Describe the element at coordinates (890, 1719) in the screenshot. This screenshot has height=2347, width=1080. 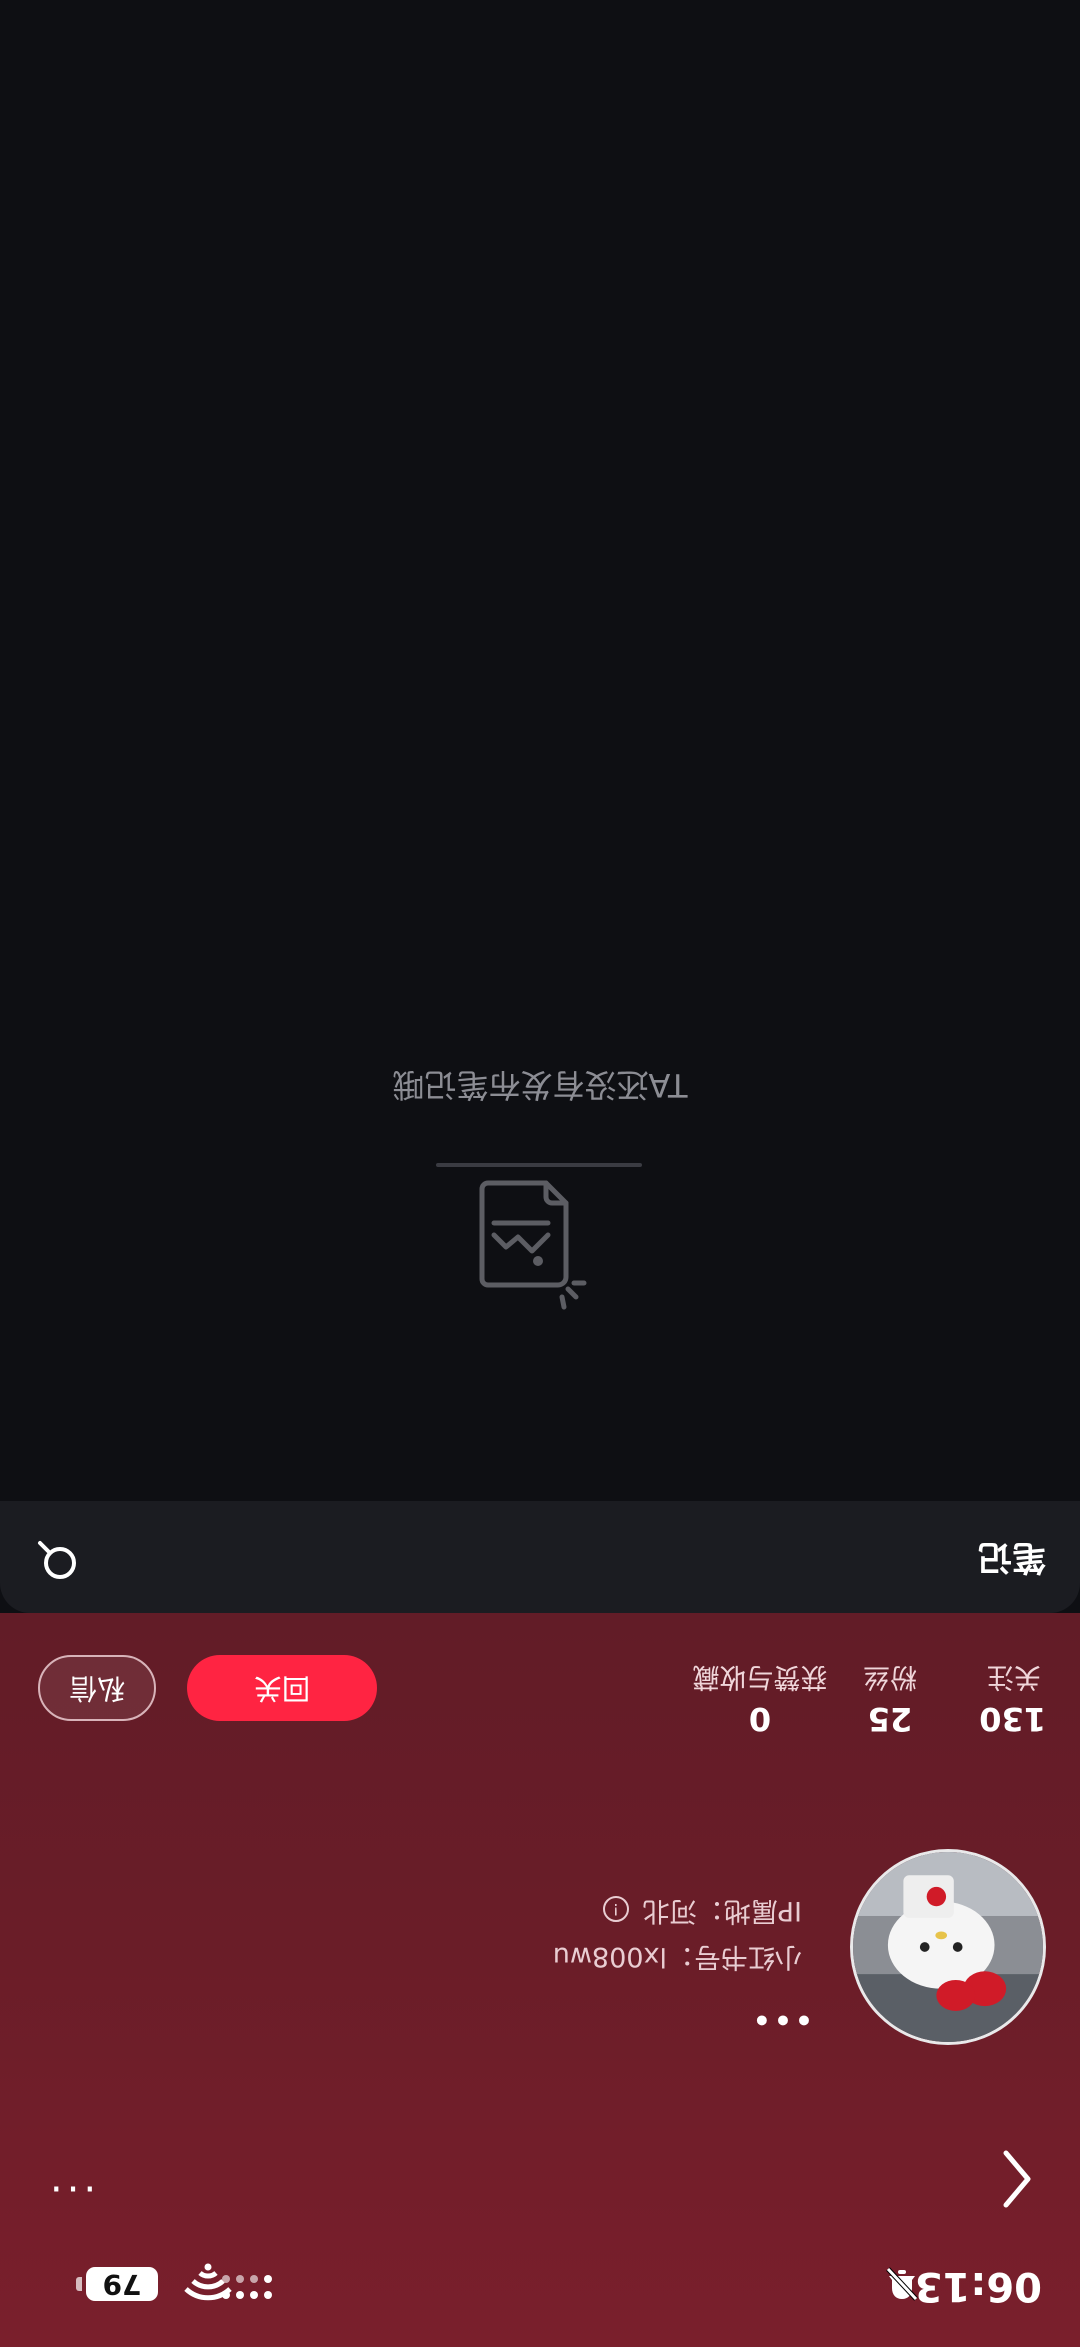
I see `fans-count: 25` at that location.